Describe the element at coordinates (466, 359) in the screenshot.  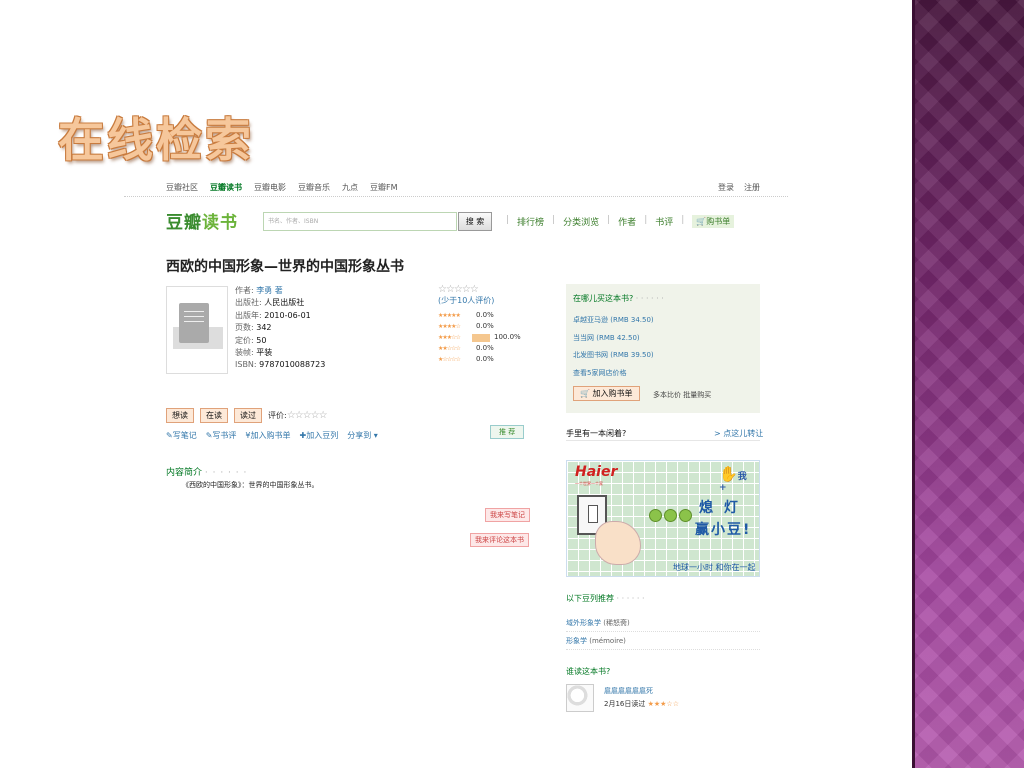
I see `rating-row-1: ★☆☆☆☆ 0.0%` at that location.